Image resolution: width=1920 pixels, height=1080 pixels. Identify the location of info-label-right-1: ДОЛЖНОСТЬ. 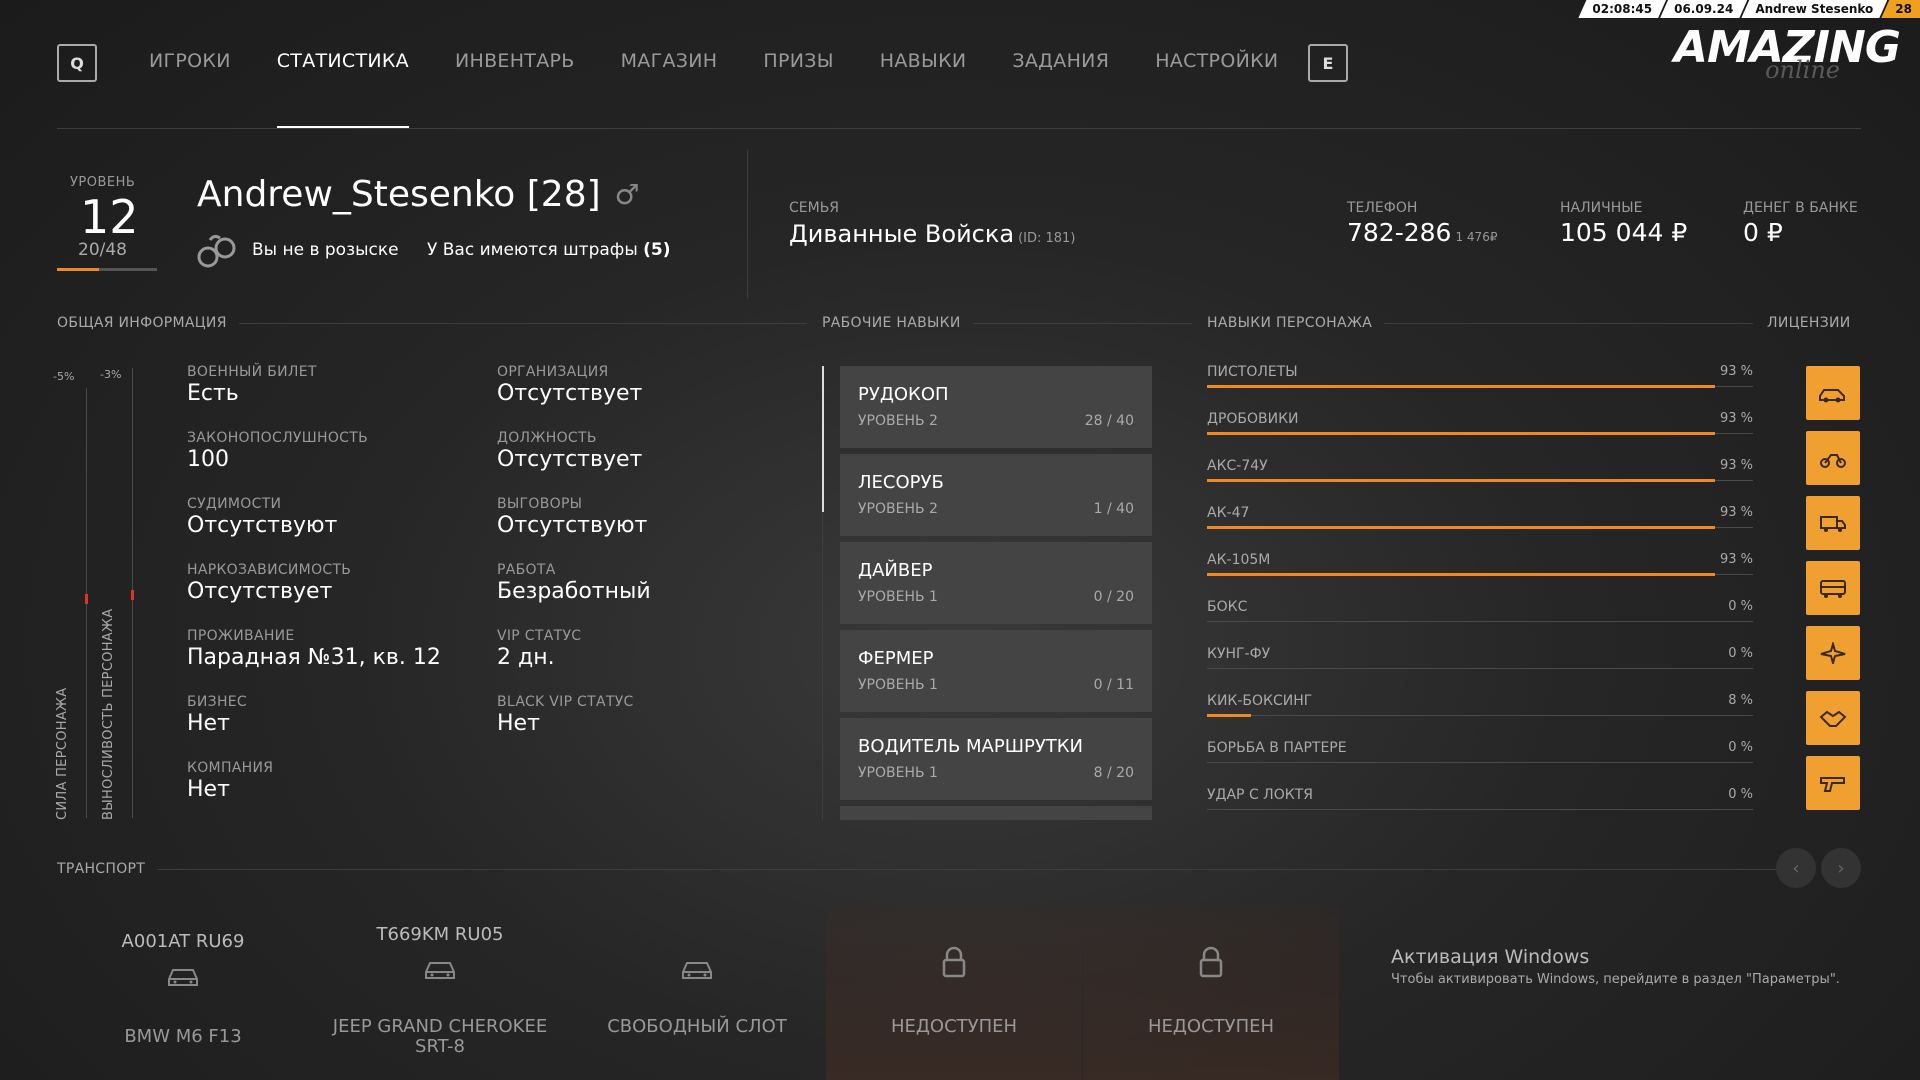
(547, 438).